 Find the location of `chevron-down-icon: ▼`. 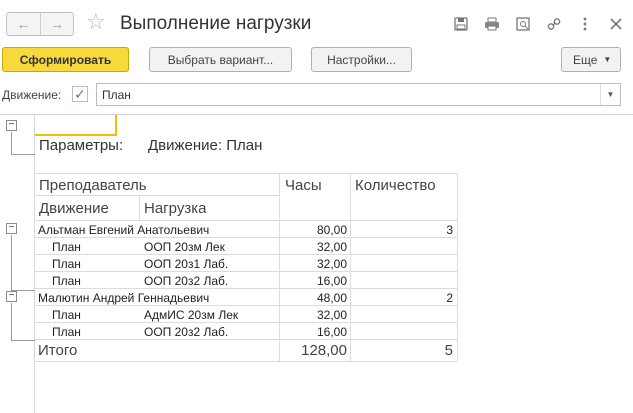

chevron-down-icon: ▼ is located at coordinates (607, 59).